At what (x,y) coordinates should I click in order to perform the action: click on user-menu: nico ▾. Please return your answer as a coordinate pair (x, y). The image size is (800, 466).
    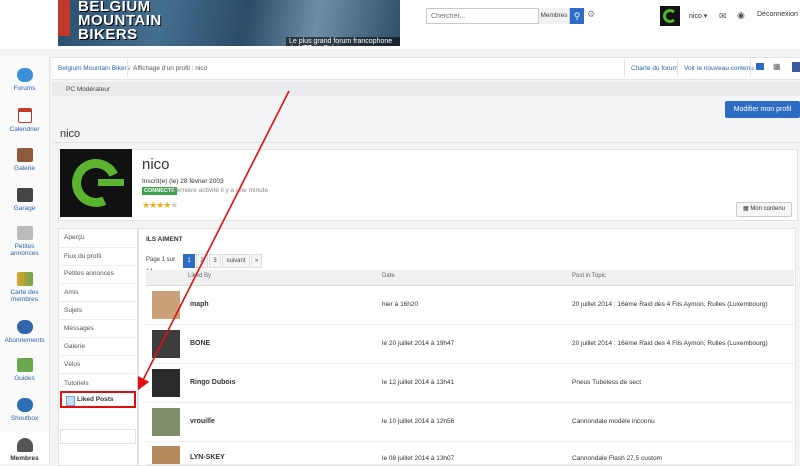
    Looking at the image, I should click on (698, 16).